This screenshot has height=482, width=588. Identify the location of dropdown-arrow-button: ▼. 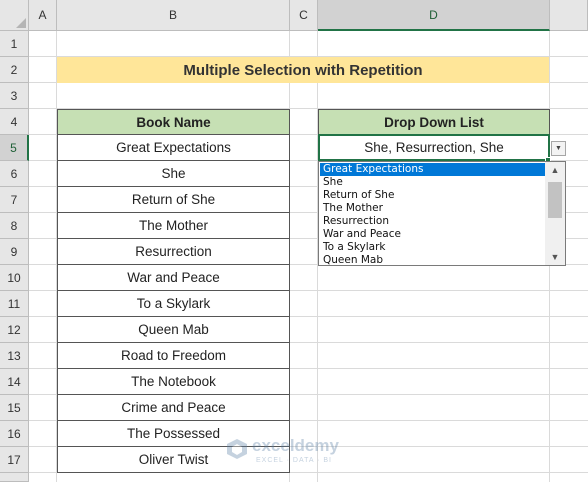
(558, 148).